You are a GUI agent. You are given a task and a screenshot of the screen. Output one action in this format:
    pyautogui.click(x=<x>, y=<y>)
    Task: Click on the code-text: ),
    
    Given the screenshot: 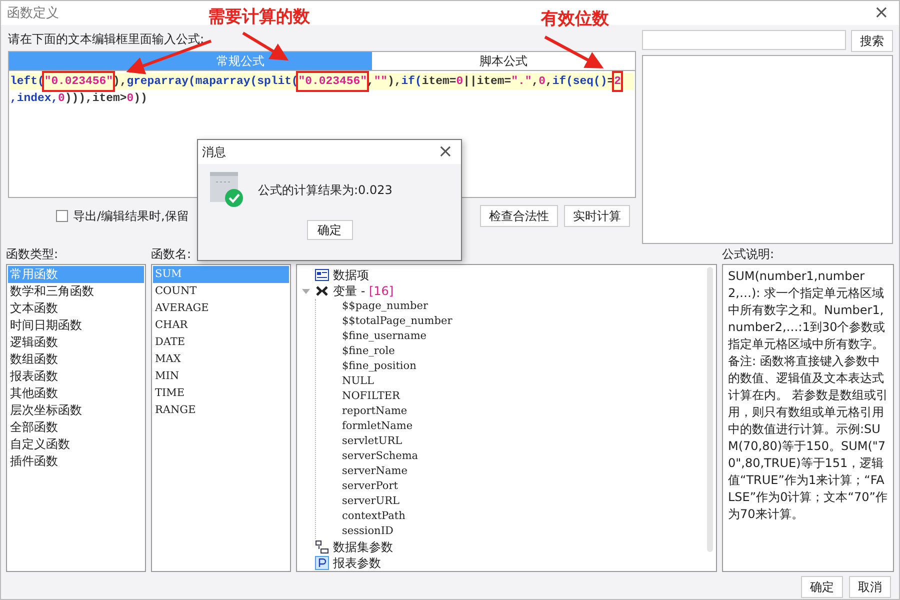 What is the action you would take?
    pyautogui.click(x=395, y=82)
    